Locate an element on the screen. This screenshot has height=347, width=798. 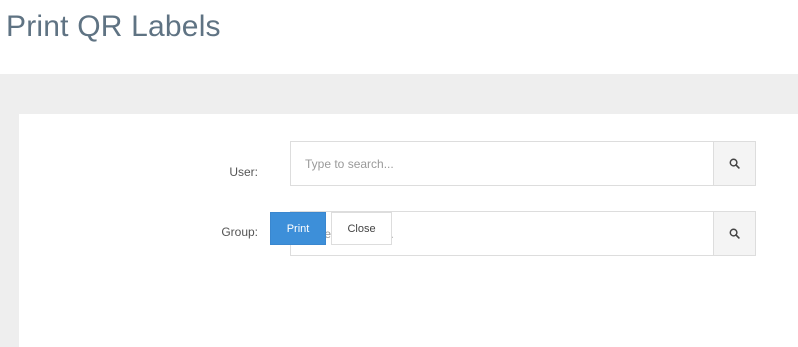
user-label: User: is located at coordinates (243, 172).